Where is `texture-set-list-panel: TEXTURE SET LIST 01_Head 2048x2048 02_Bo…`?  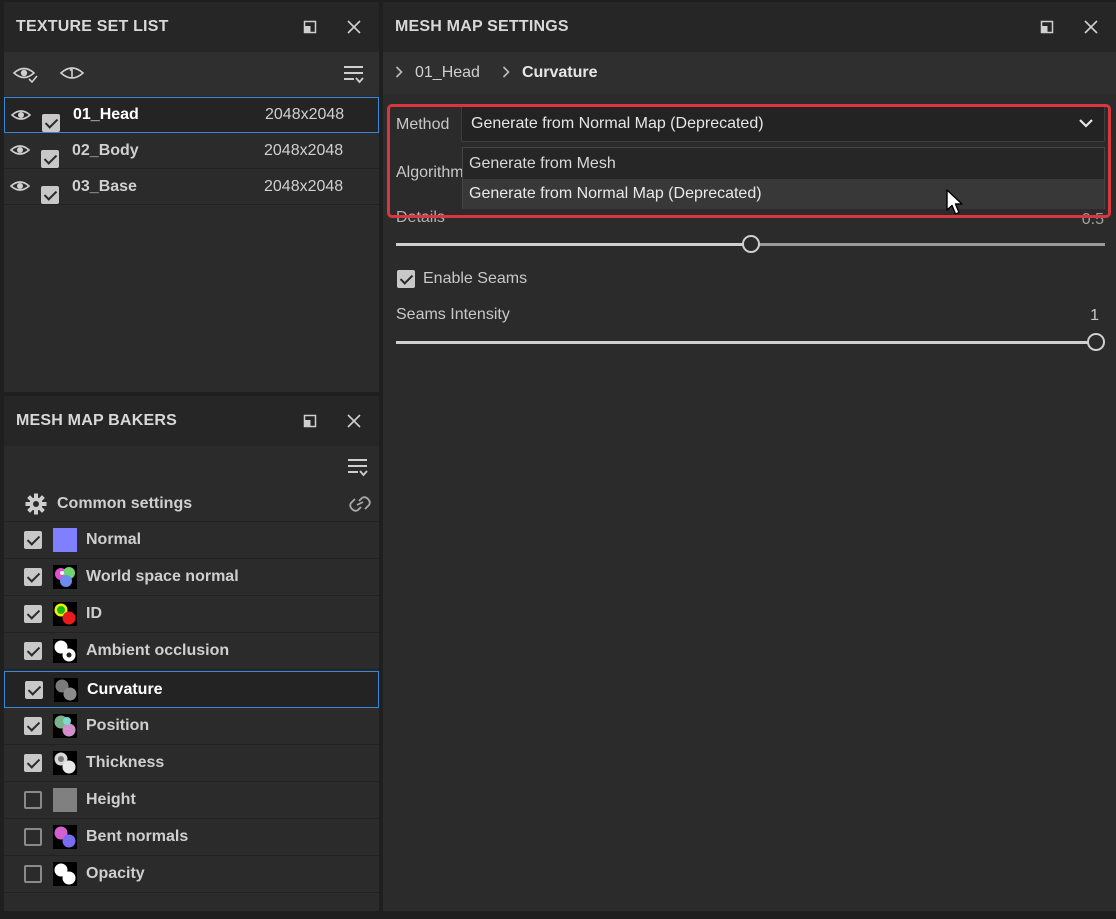 texture-set-list-panel: TEXTURE SET LIST 01_Head 2048x2048 02_Bo… is located at coordinates (191, 197).